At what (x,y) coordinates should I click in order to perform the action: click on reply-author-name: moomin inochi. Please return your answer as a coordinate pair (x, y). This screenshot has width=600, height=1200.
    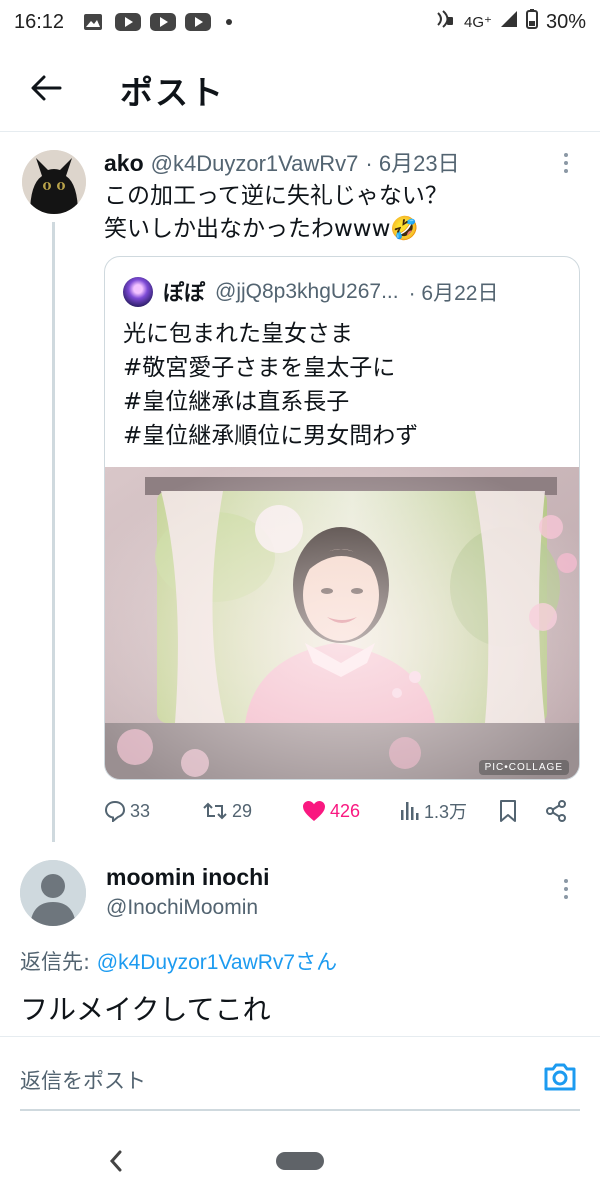
    Looking at the image, I should click on (188, 877).